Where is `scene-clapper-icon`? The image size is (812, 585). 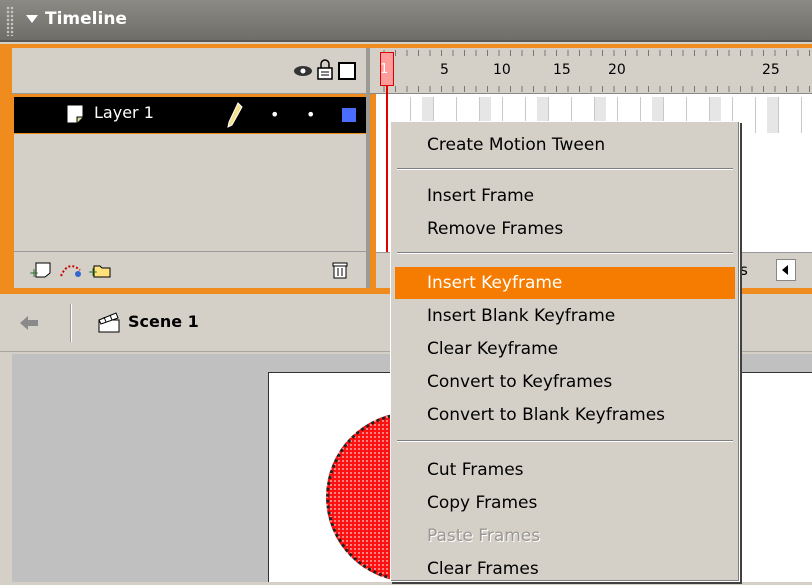
scene-clapper-icon is located at coordinates (109, 322).